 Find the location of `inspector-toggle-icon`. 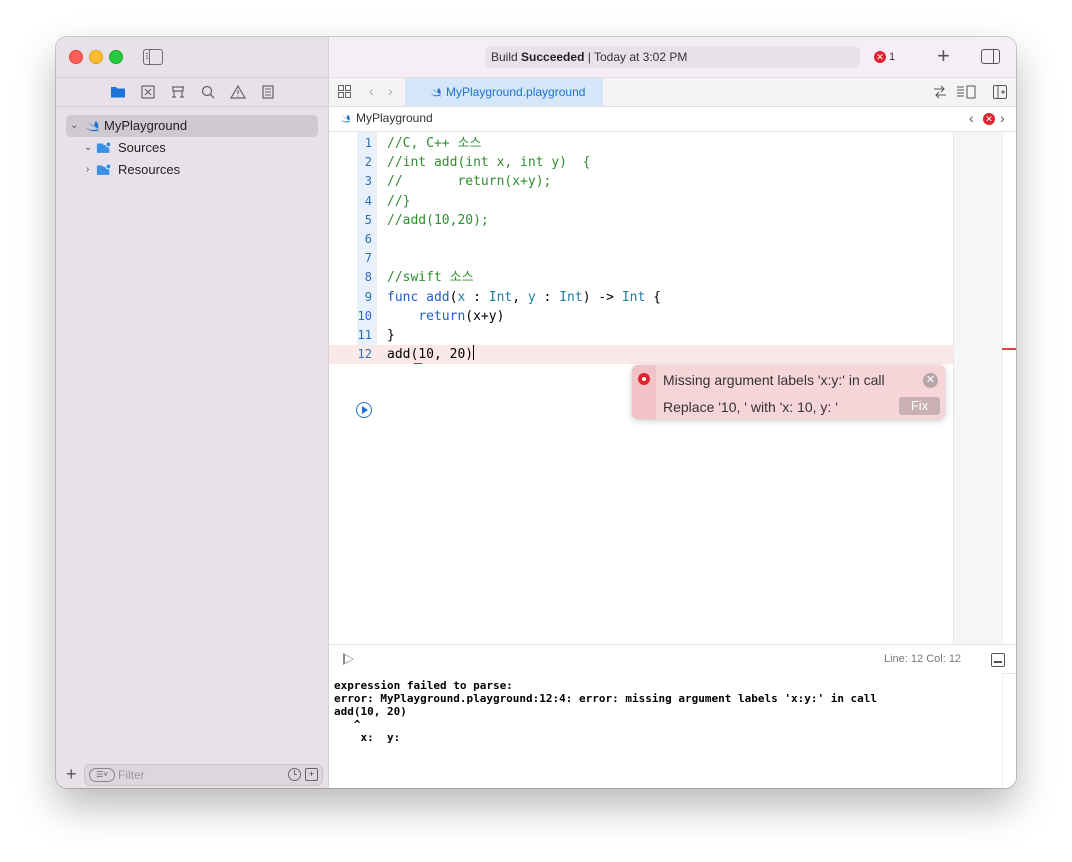

inspector-toggle-icon is located at coordinates (990, 56).